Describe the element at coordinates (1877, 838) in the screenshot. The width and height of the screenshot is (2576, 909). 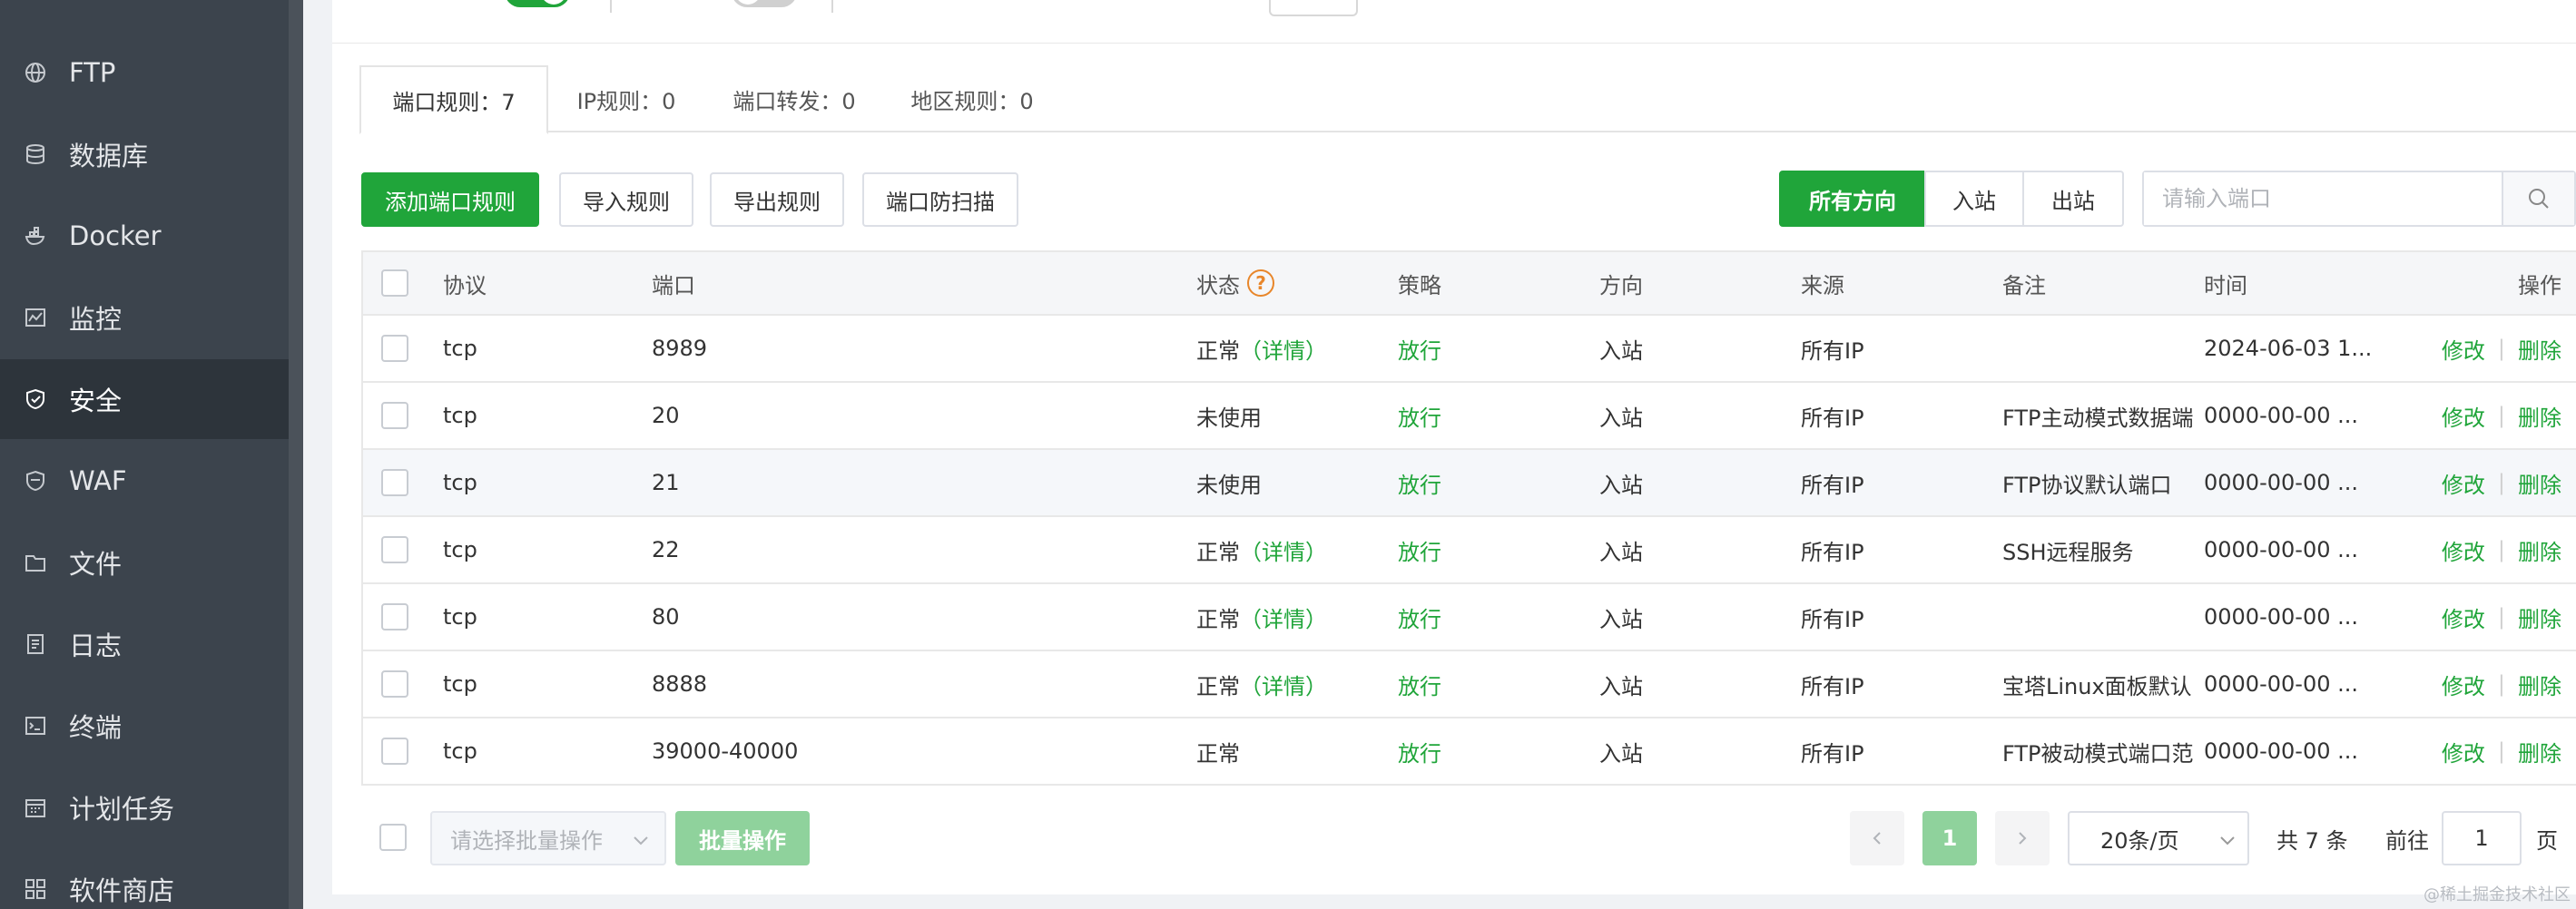
I see `prev-page-button` at that location.